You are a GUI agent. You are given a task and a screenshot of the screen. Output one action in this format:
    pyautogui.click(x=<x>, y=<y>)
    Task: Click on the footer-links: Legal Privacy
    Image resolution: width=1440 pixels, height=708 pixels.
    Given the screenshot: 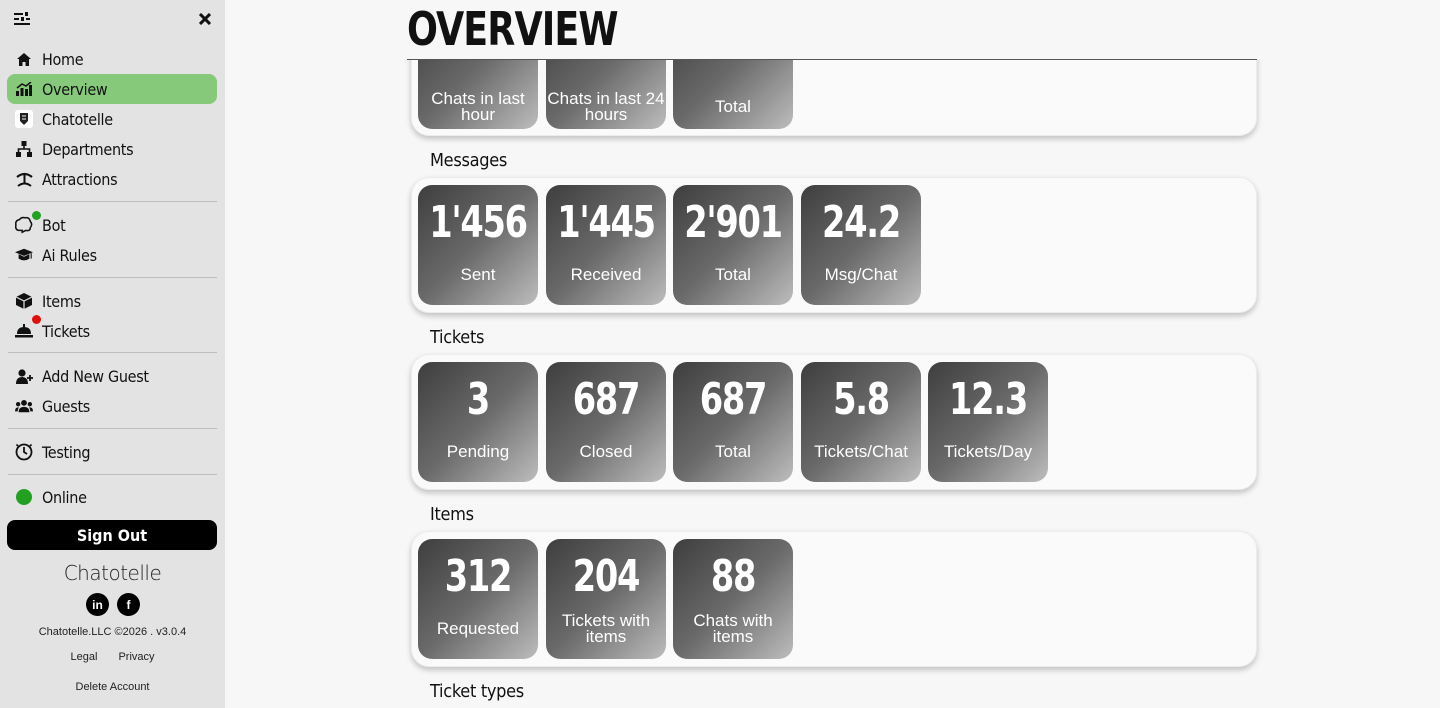 What is the action you would take?
    pyautogui.click(x=112, y=657)
    